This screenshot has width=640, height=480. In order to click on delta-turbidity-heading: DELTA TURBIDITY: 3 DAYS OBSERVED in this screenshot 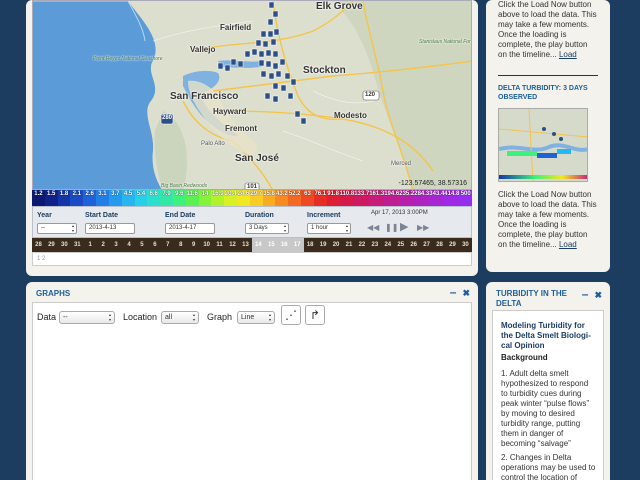, I will do `click(543, 93)`.